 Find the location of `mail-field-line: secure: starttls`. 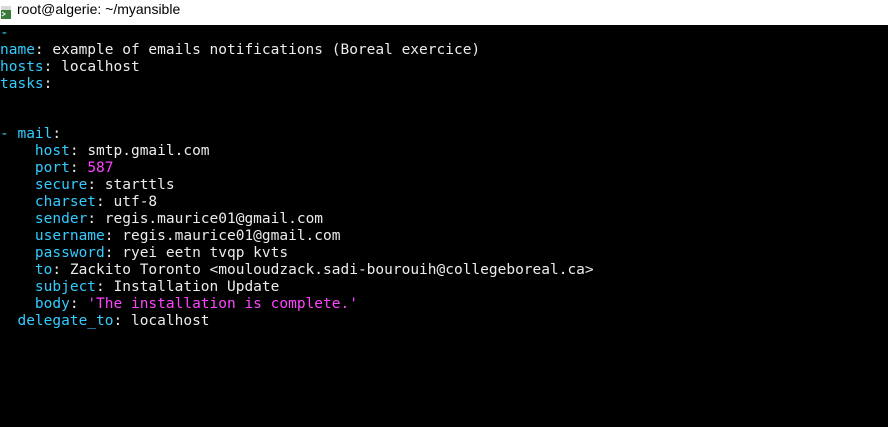

mail-field-line: secure: starttls is located at coordinates (104, 185).